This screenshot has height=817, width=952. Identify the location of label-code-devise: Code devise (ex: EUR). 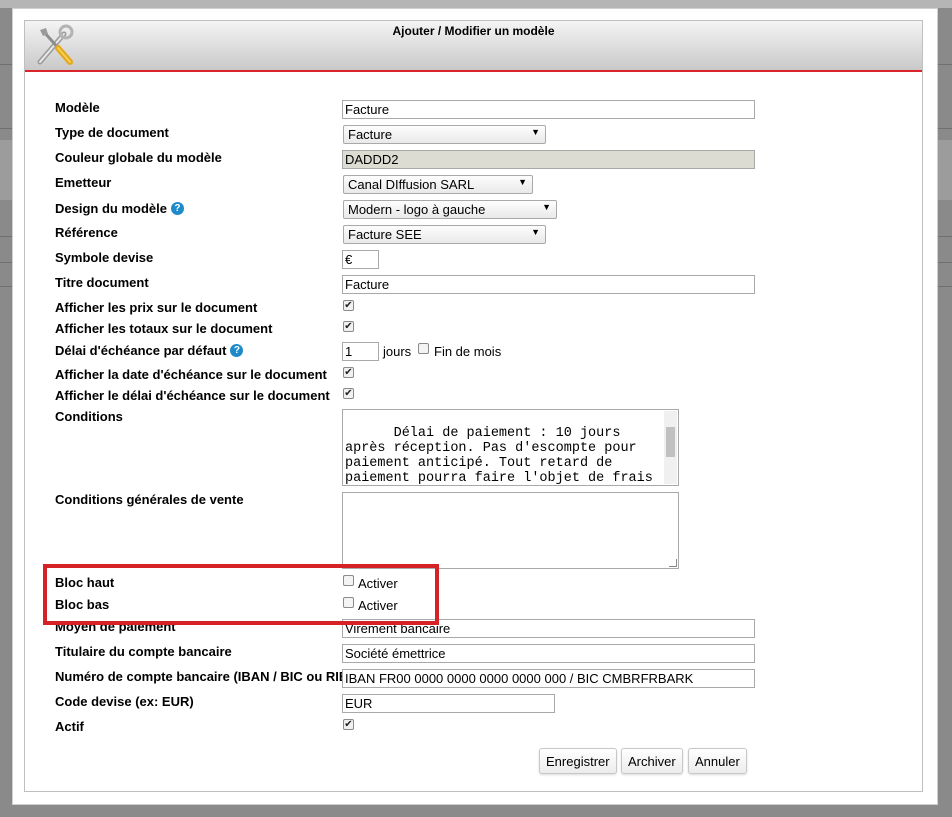
(124, 701).